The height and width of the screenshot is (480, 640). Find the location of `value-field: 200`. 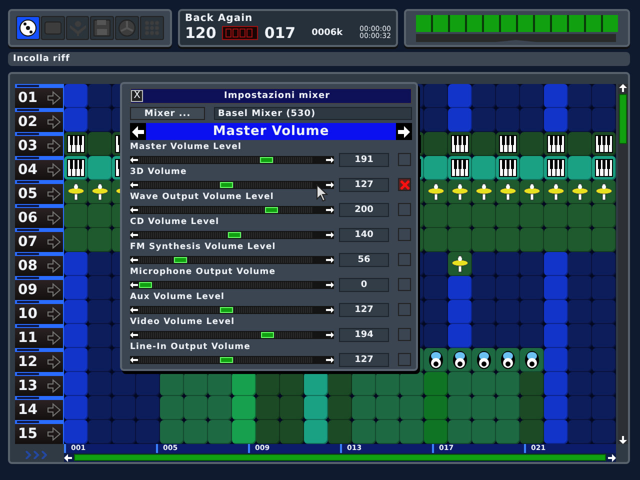

value-field: 200 is located at coordinates (364, 209).